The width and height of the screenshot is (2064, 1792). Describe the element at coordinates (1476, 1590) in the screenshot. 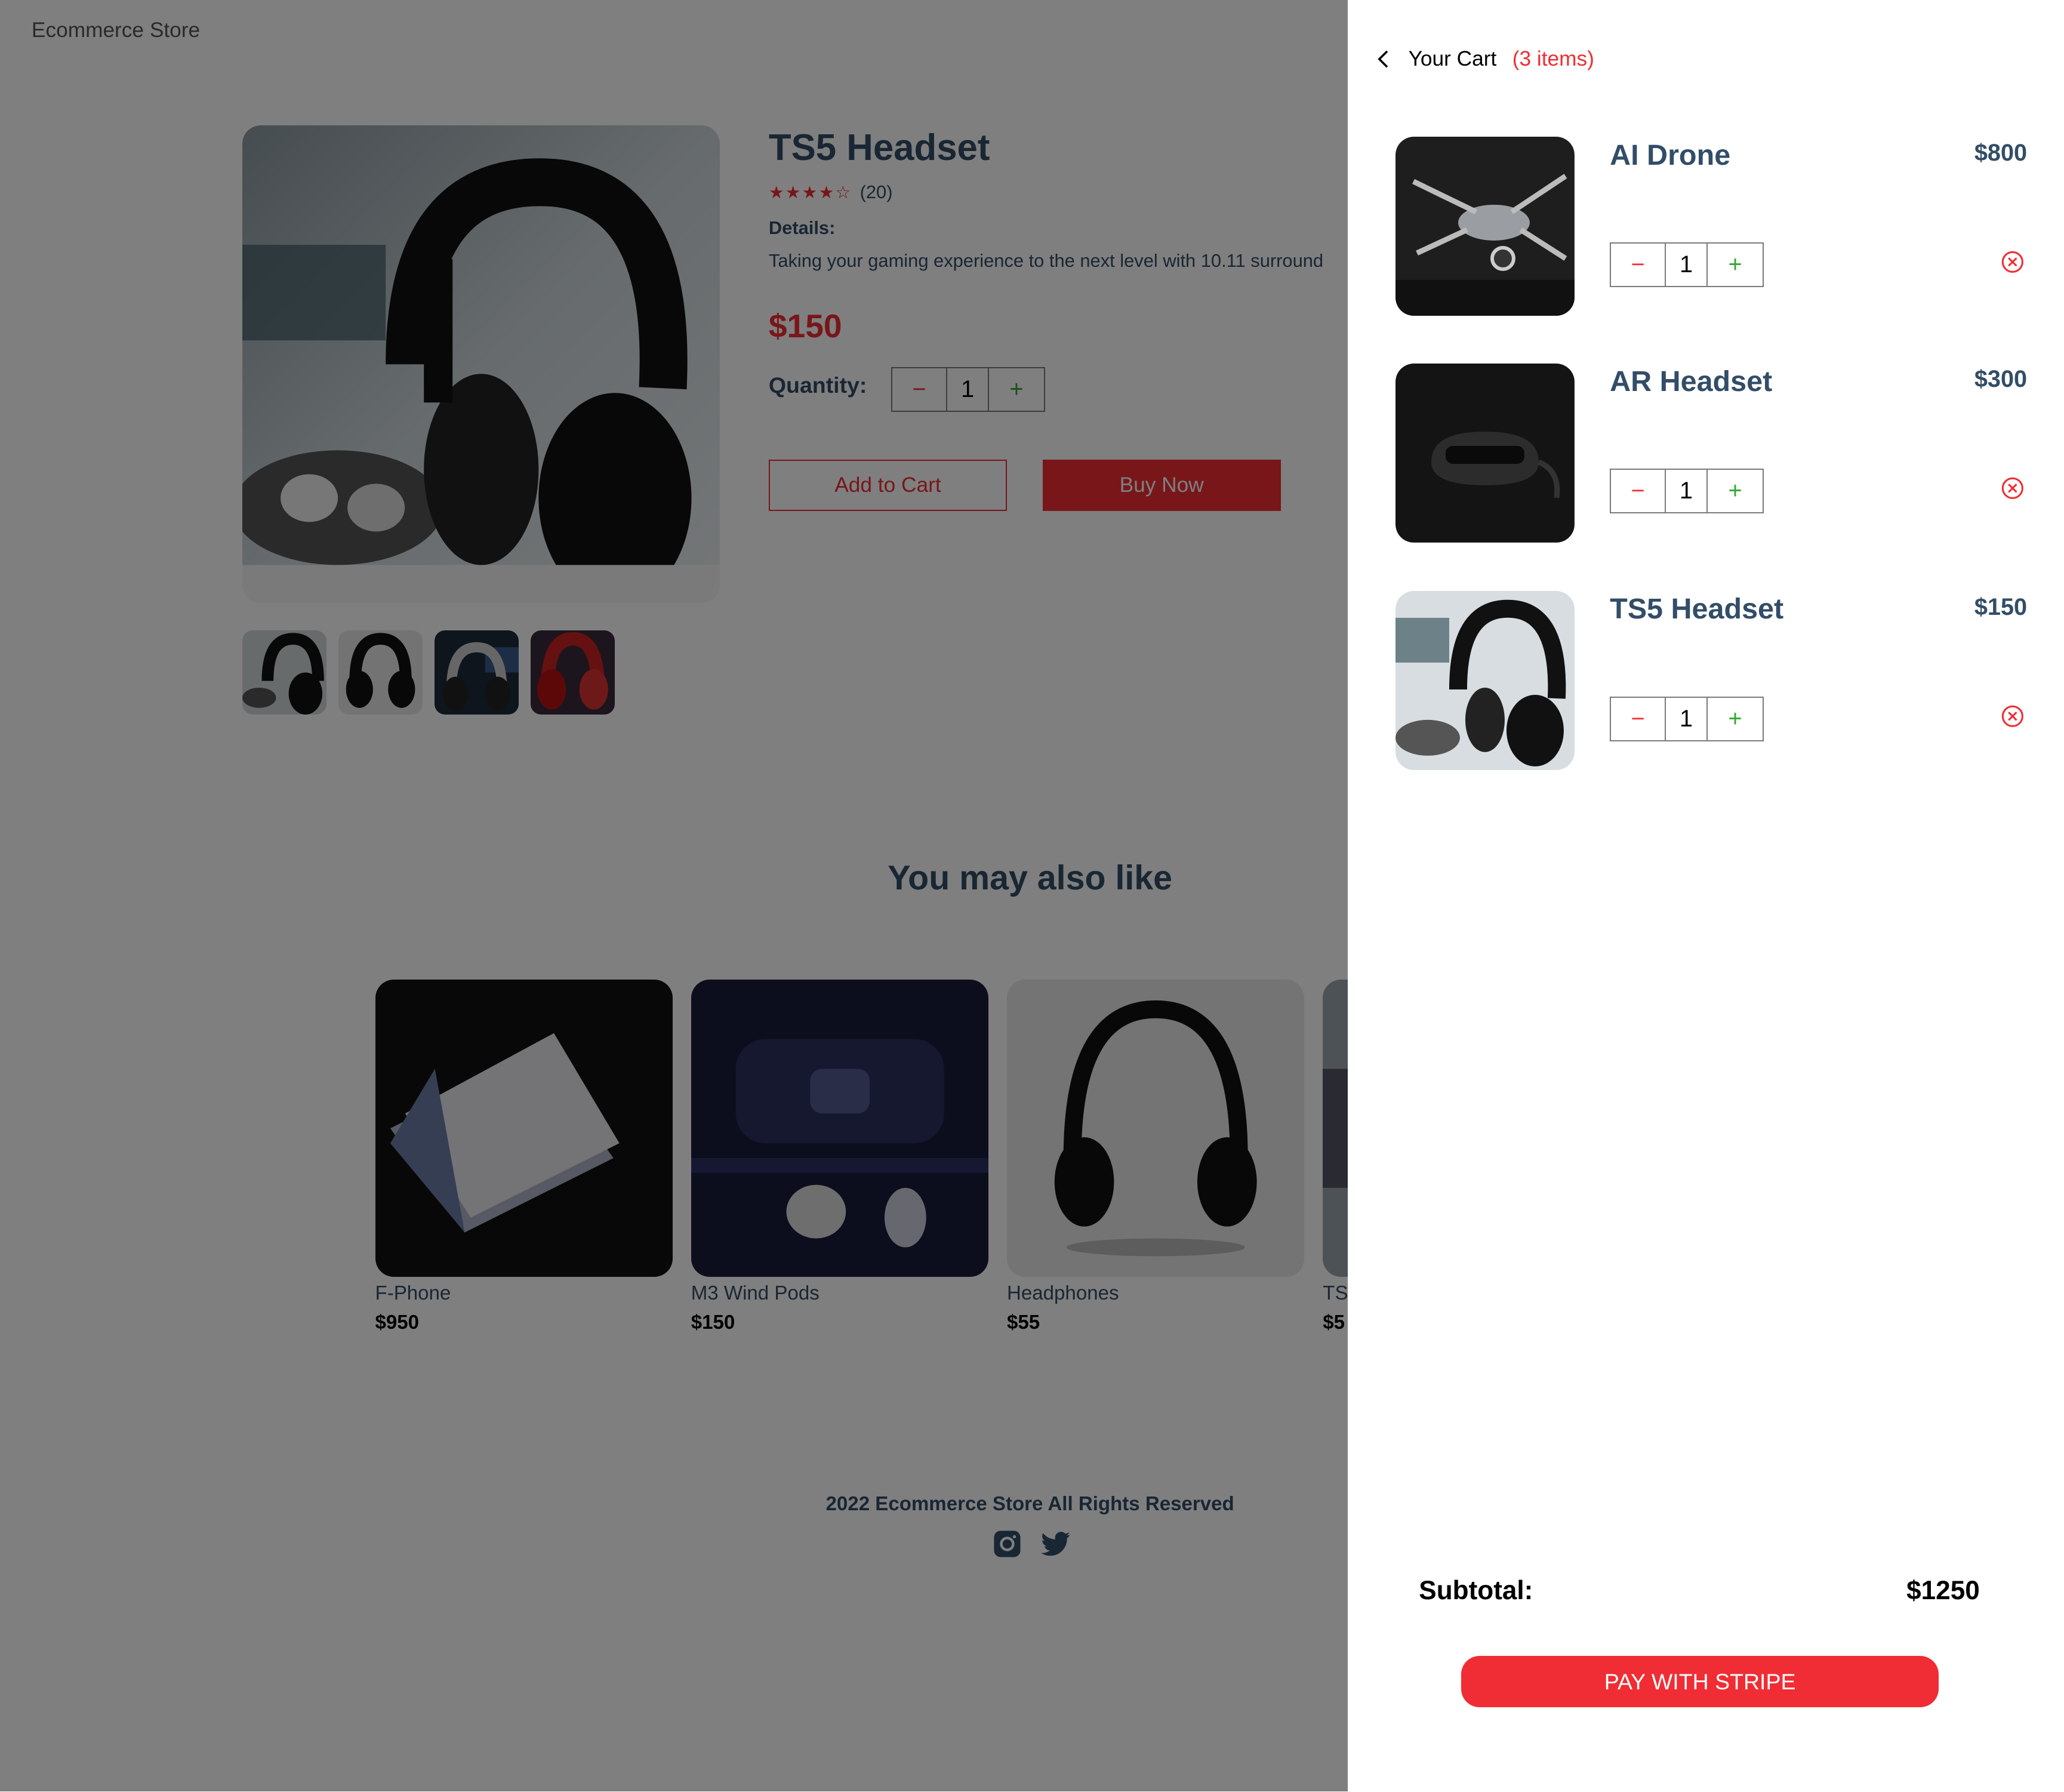

I see `subtotal-label: Subtotal:` at that location.